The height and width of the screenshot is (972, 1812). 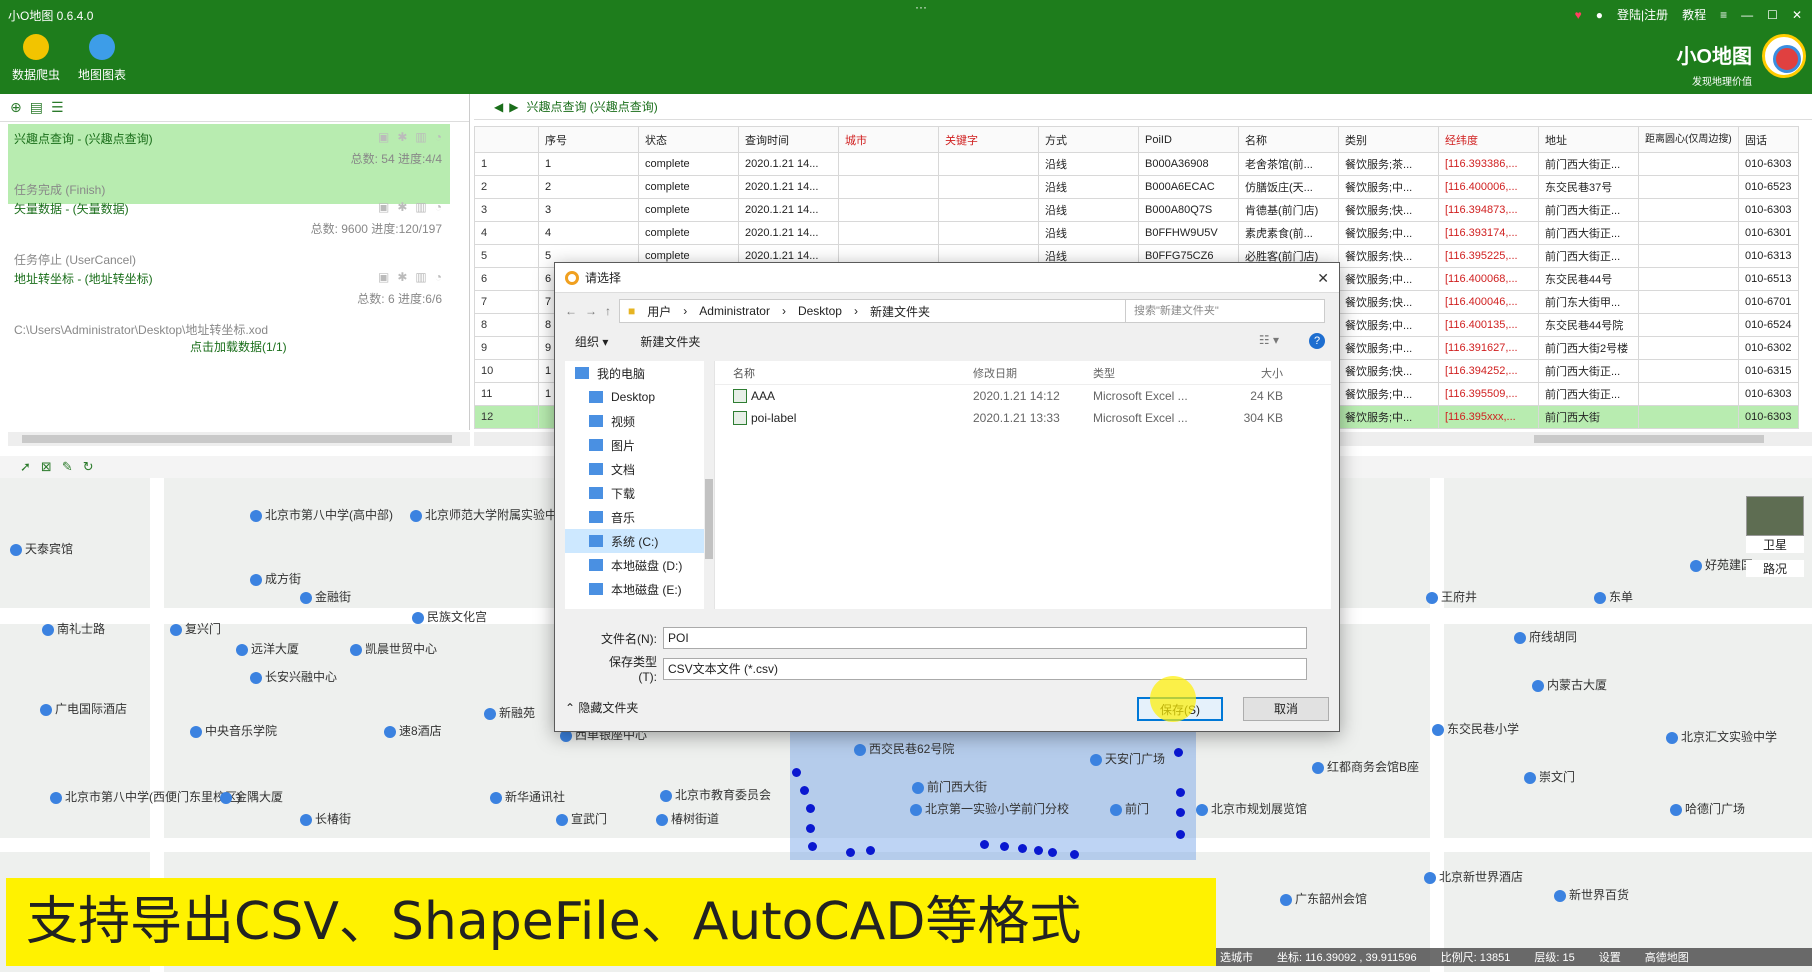 I want to click on filename-input: POI, so click(x=985, y=638).